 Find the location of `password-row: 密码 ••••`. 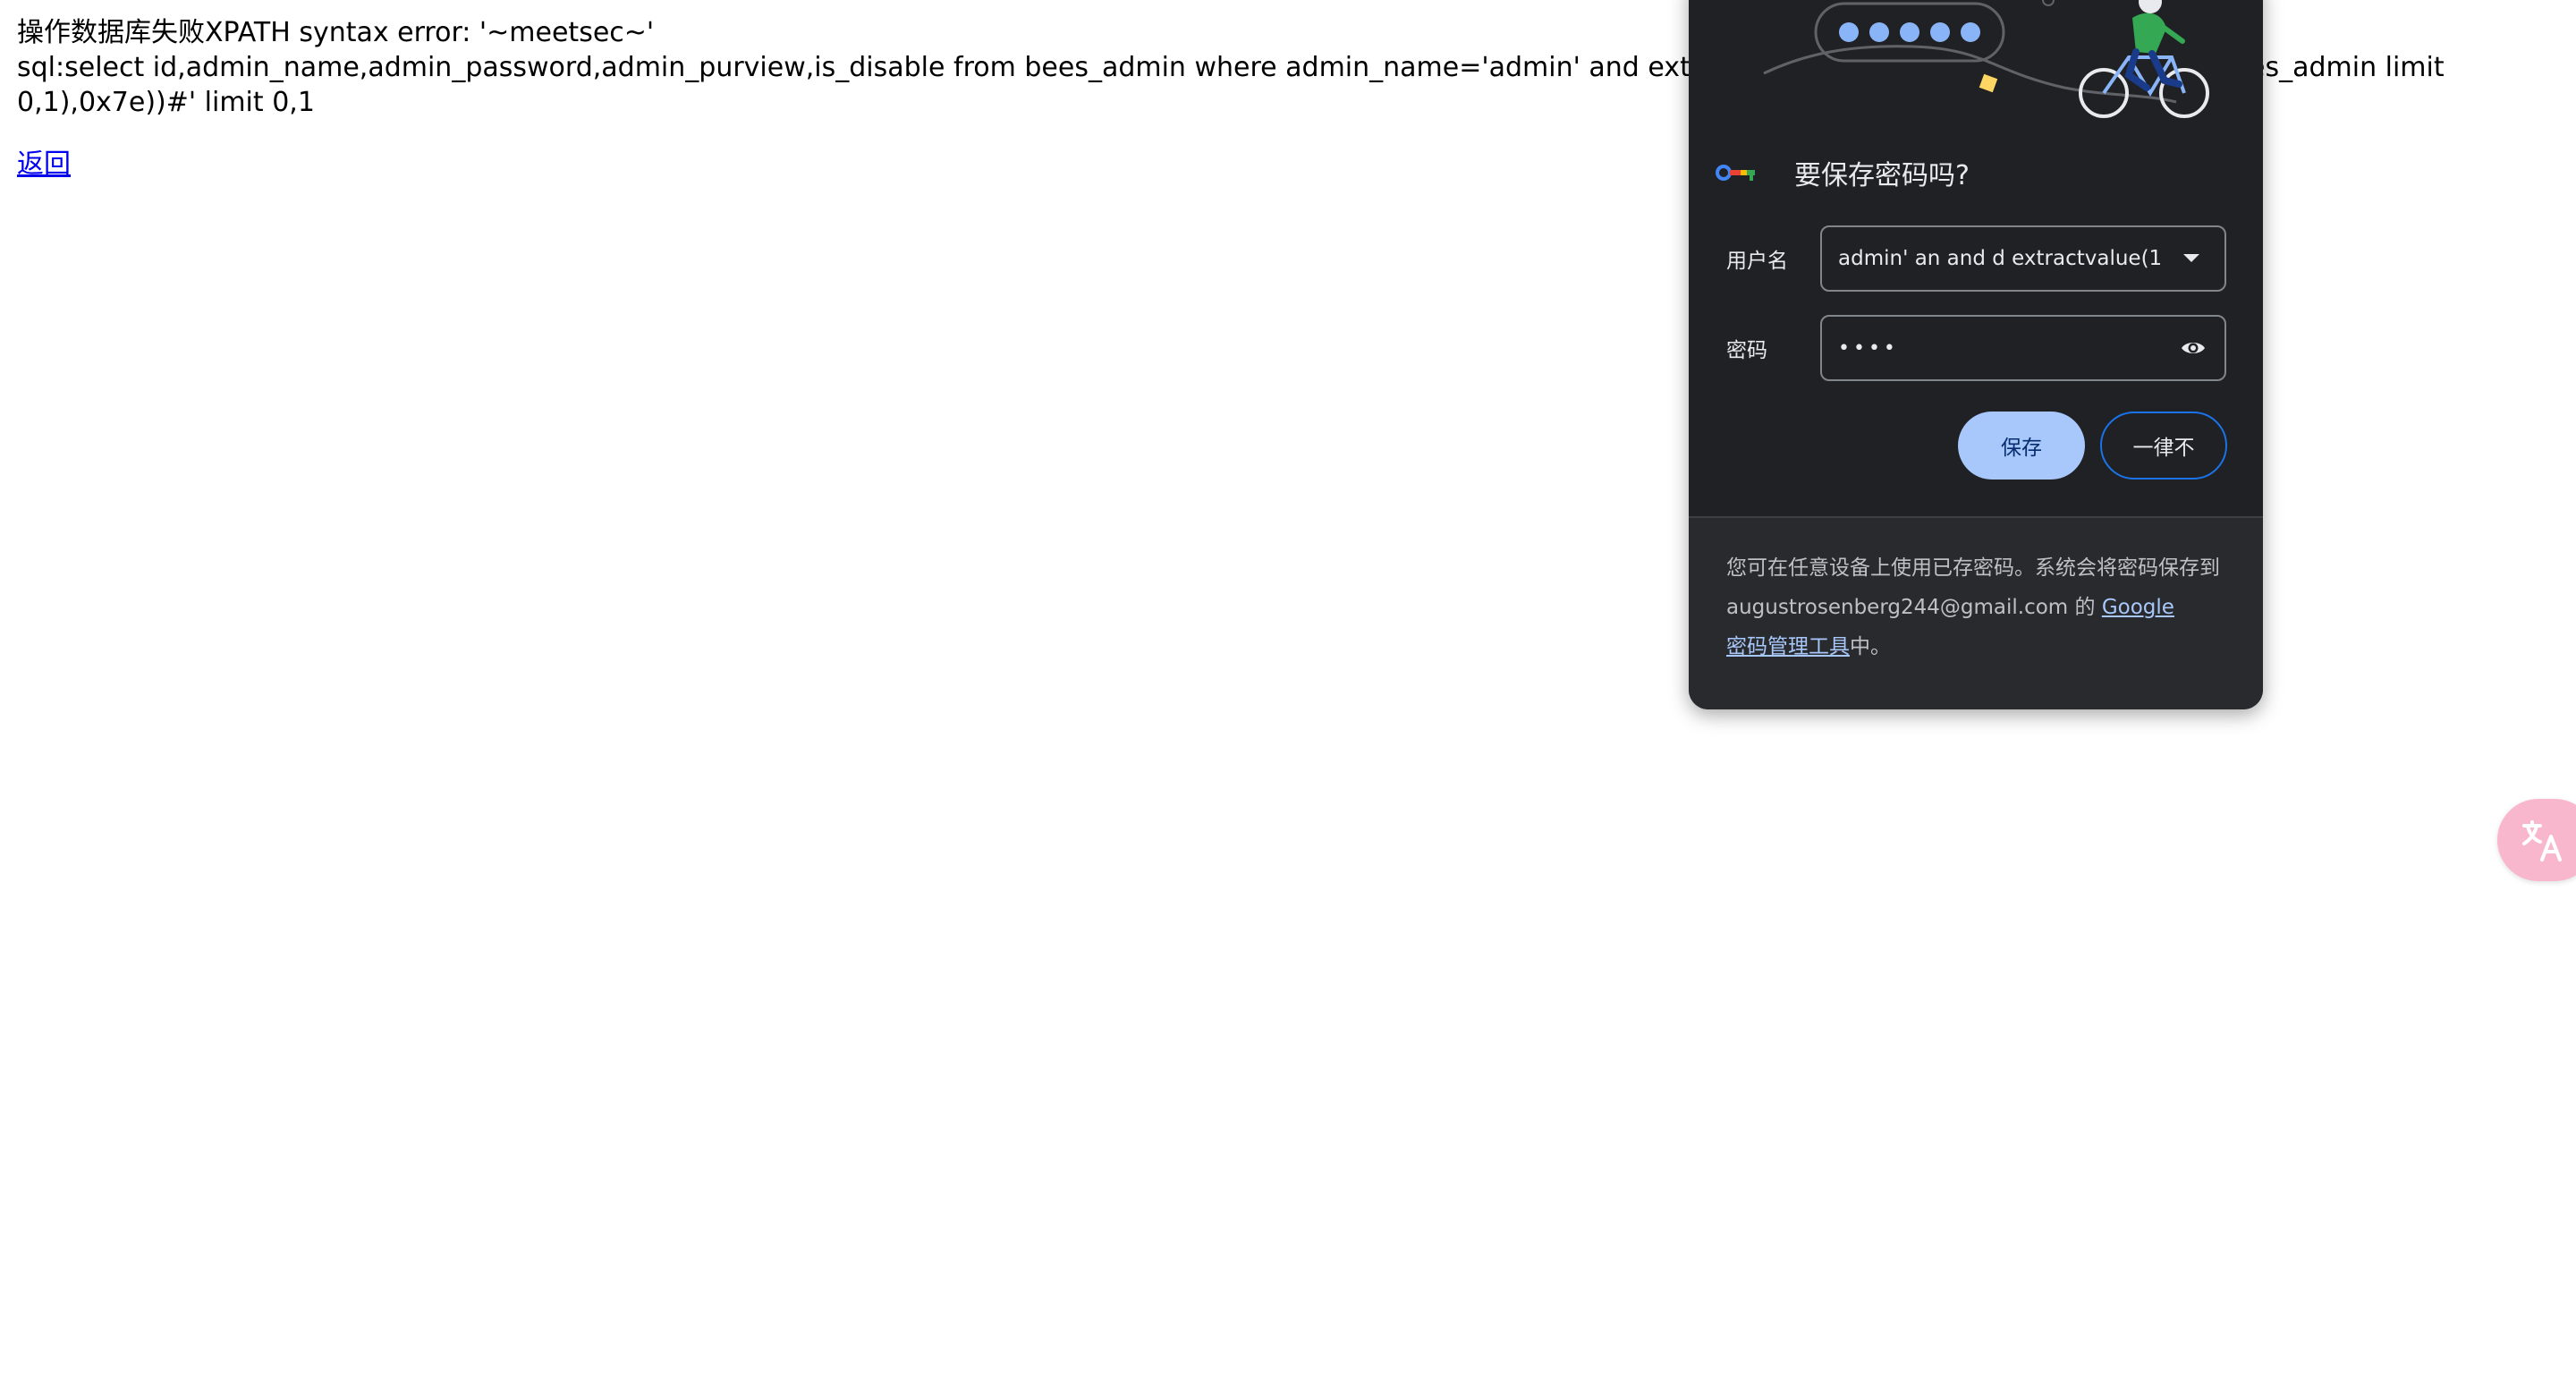

password-row: 密码 •••• is located at coordinates (1981, 348).